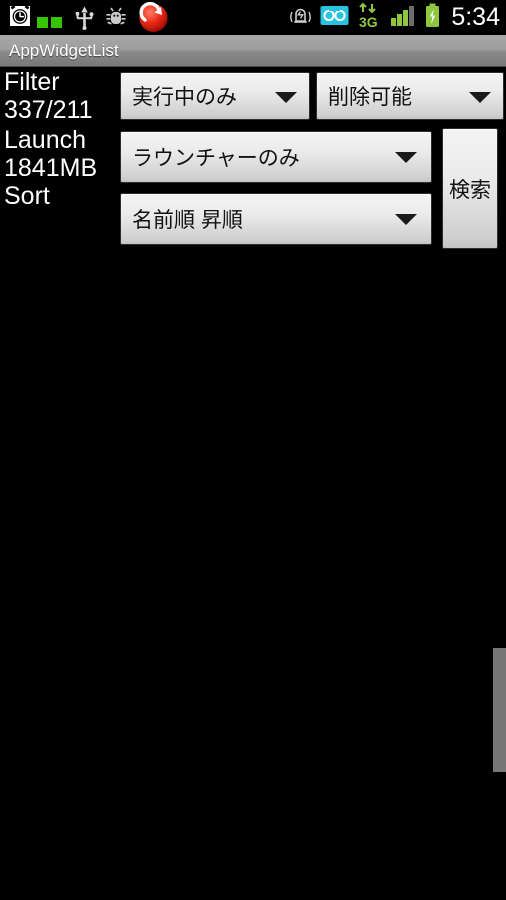 The width and height of the screenshot is (506, 900). I want to click on status-bar: 3G 5:34, so click(253, 17).